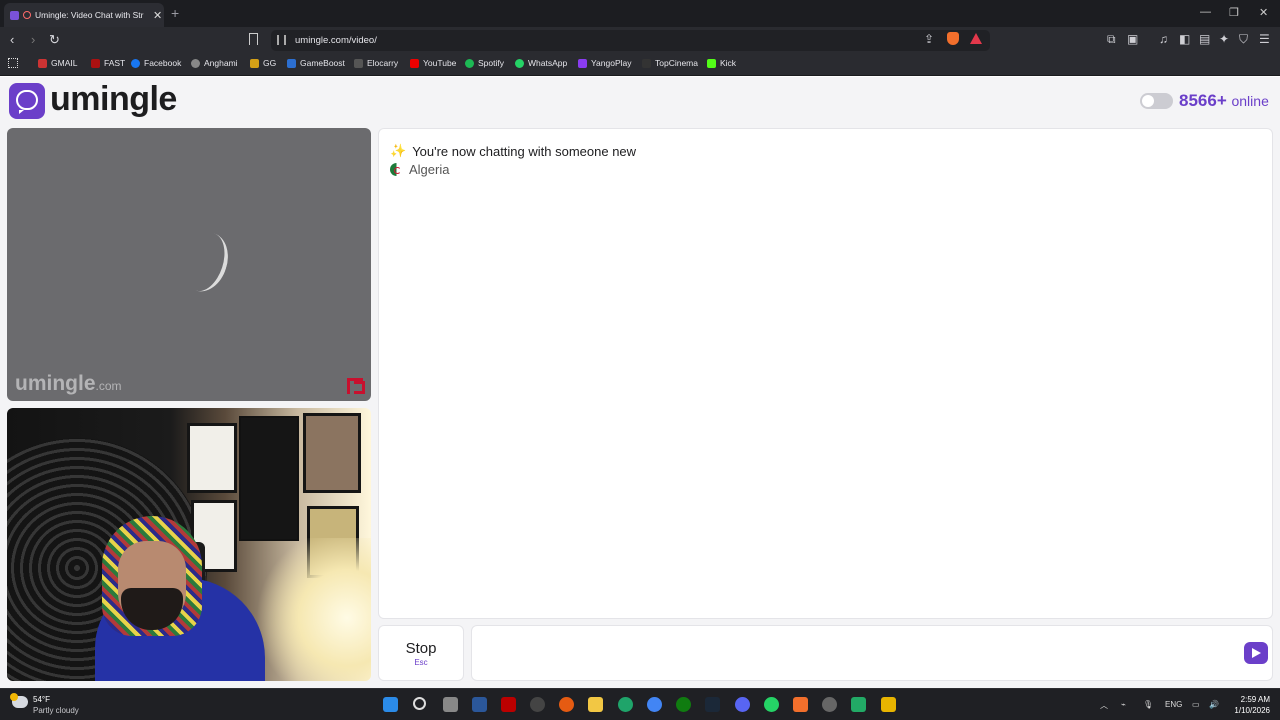 The height and width of the screenshot is (720, 1280). I want to click on clock-date: 1/10/2026, so click(1252, 710).